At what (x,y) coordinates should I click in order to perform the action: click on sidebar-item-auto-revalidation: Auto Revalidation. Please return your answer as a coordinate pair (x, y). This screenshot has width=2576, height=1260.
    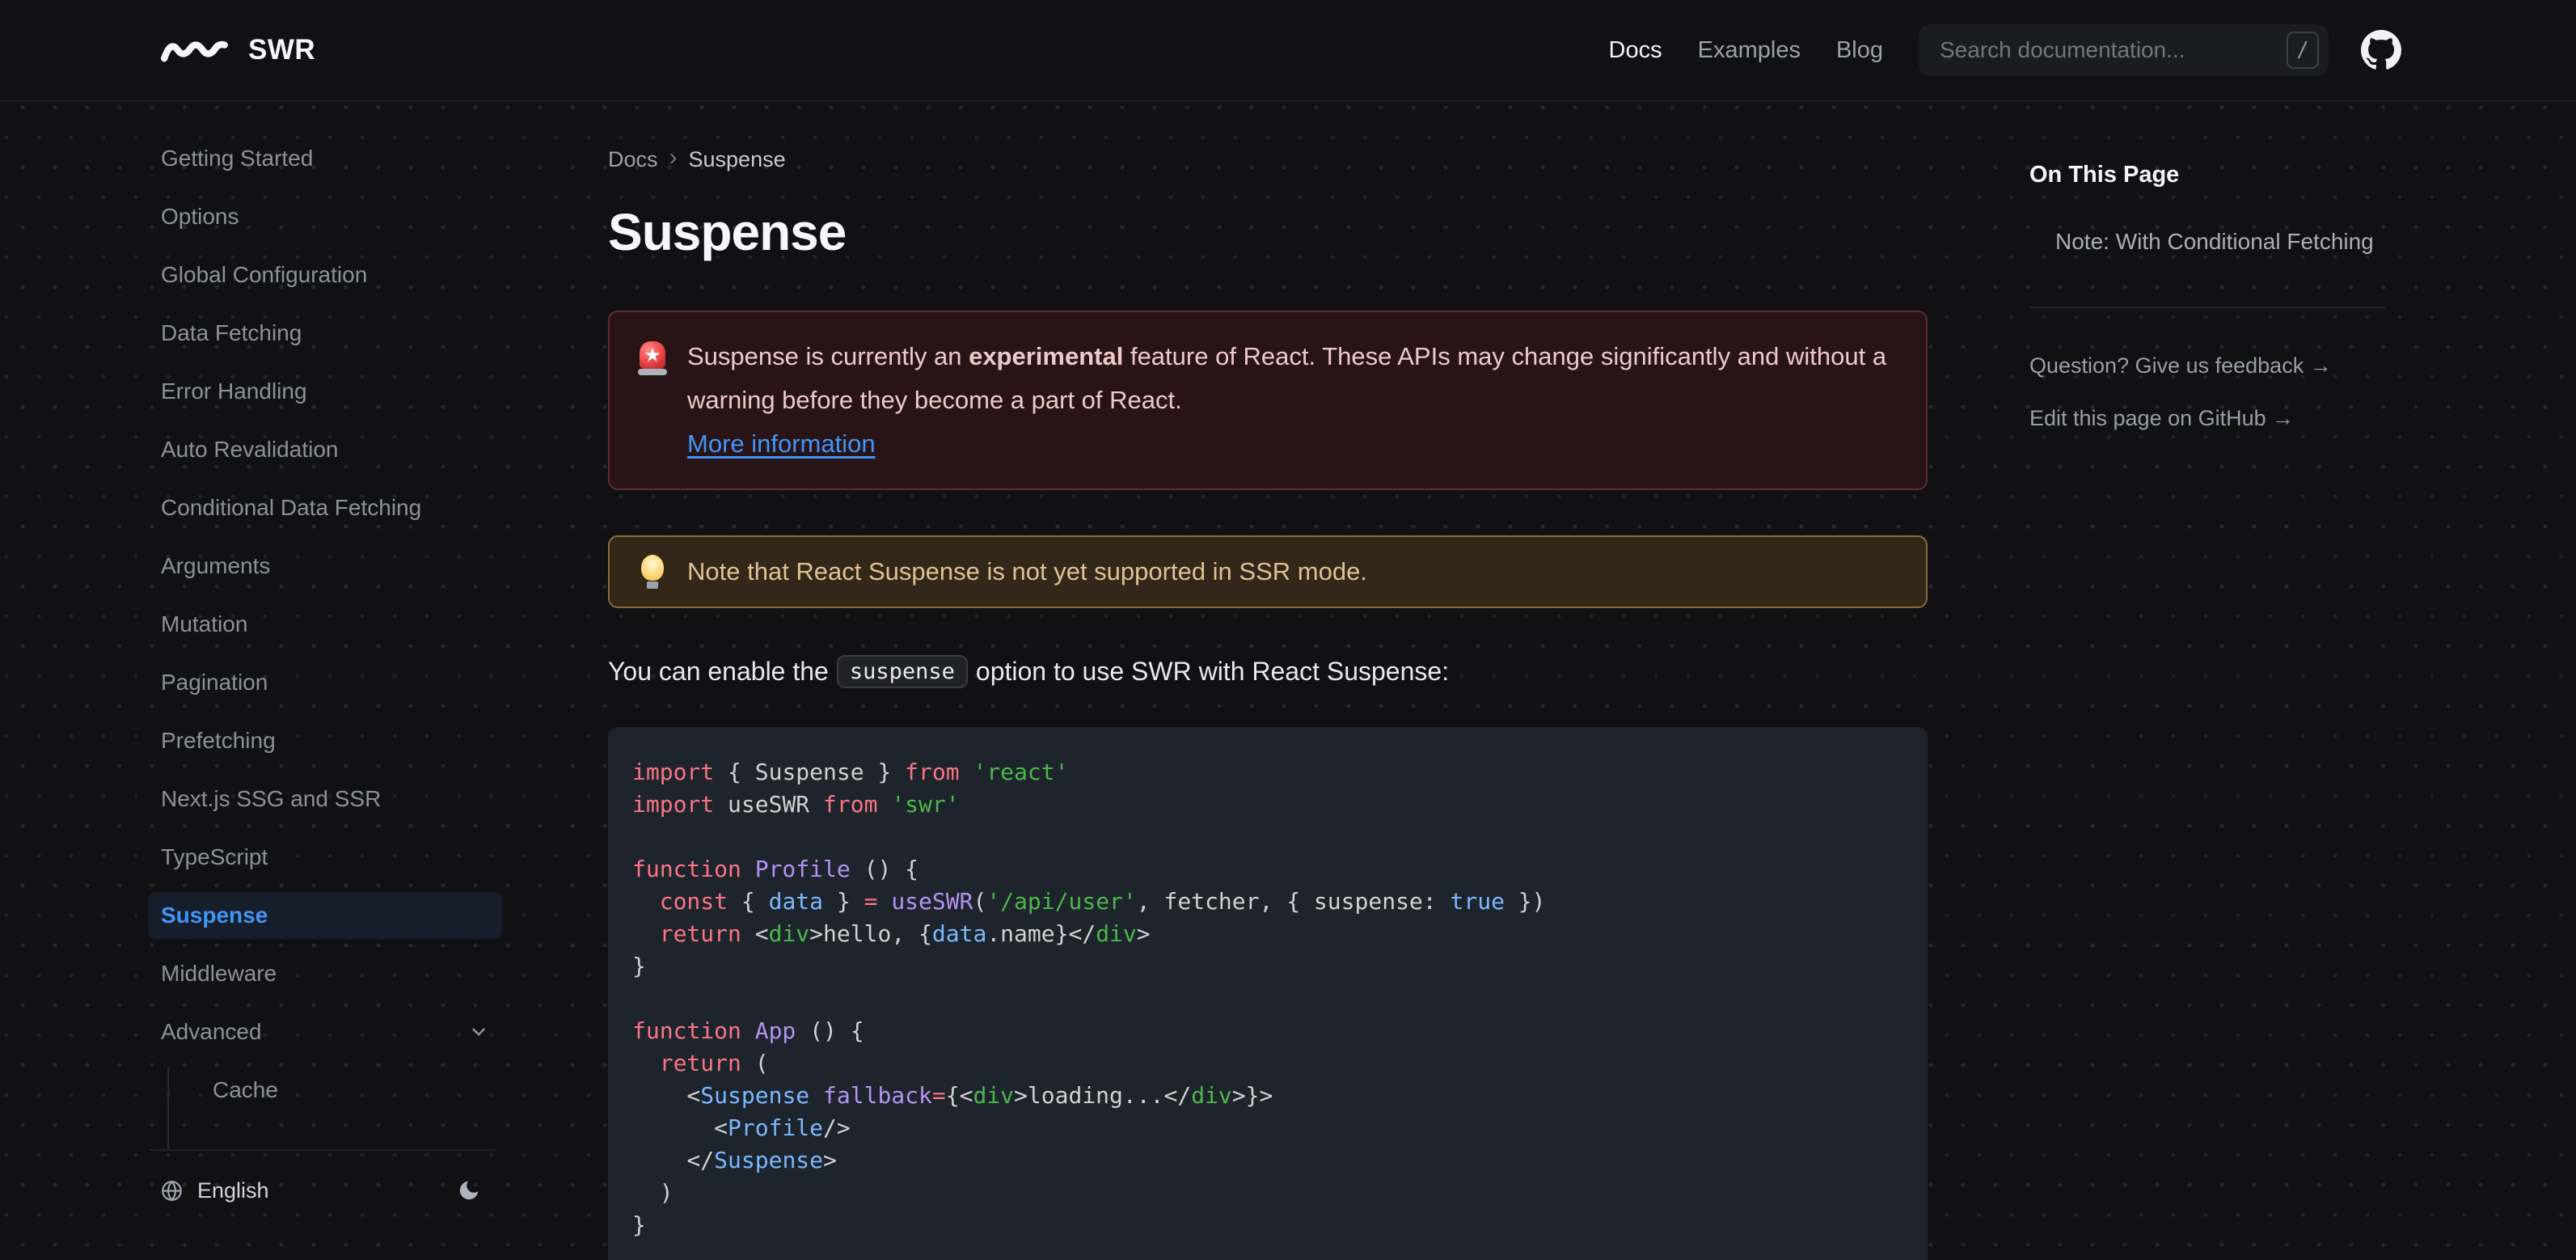
    Looking at the image, I should click on (325, 449).